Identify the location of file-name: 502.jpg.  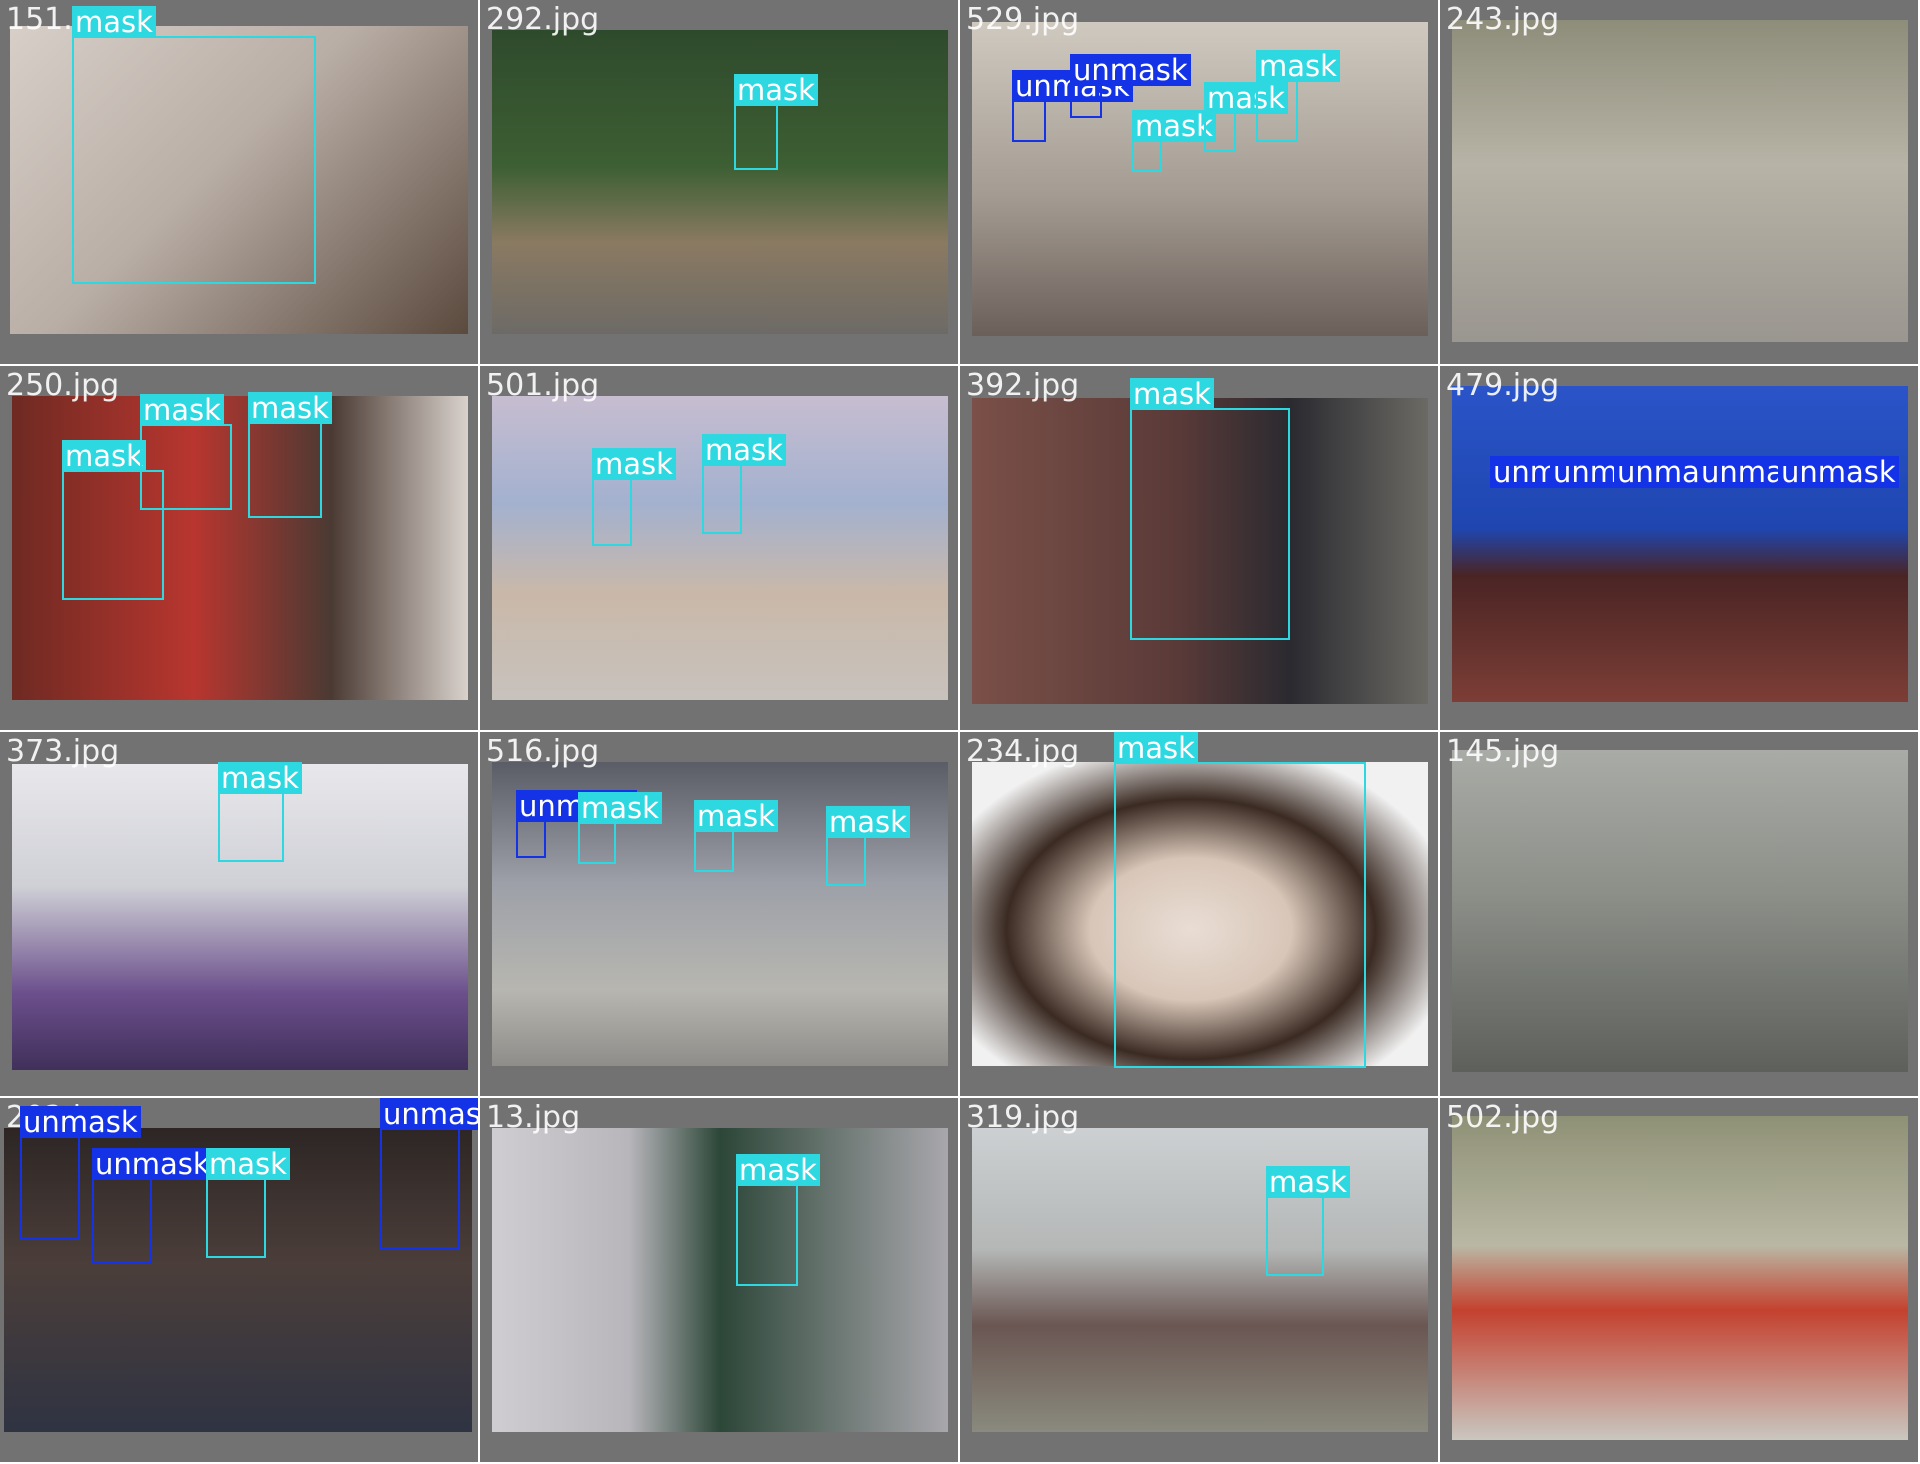
(1503, 1117).